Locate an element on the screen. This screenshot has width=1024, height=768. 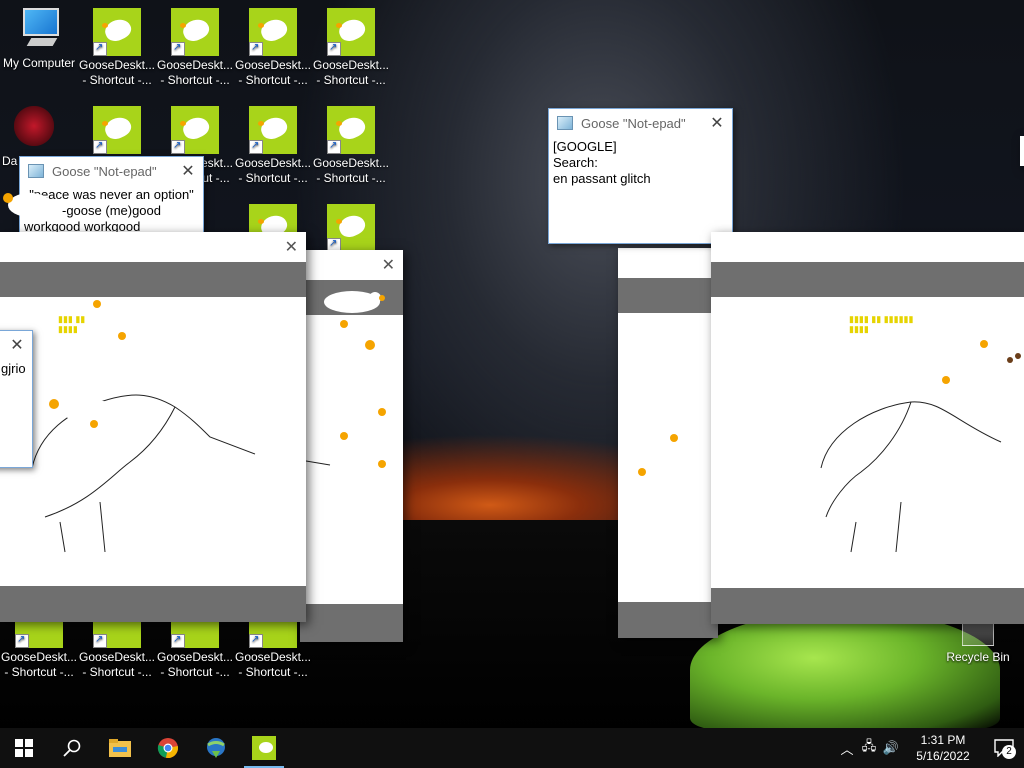
search-icon is located at coordinates (72, 748).